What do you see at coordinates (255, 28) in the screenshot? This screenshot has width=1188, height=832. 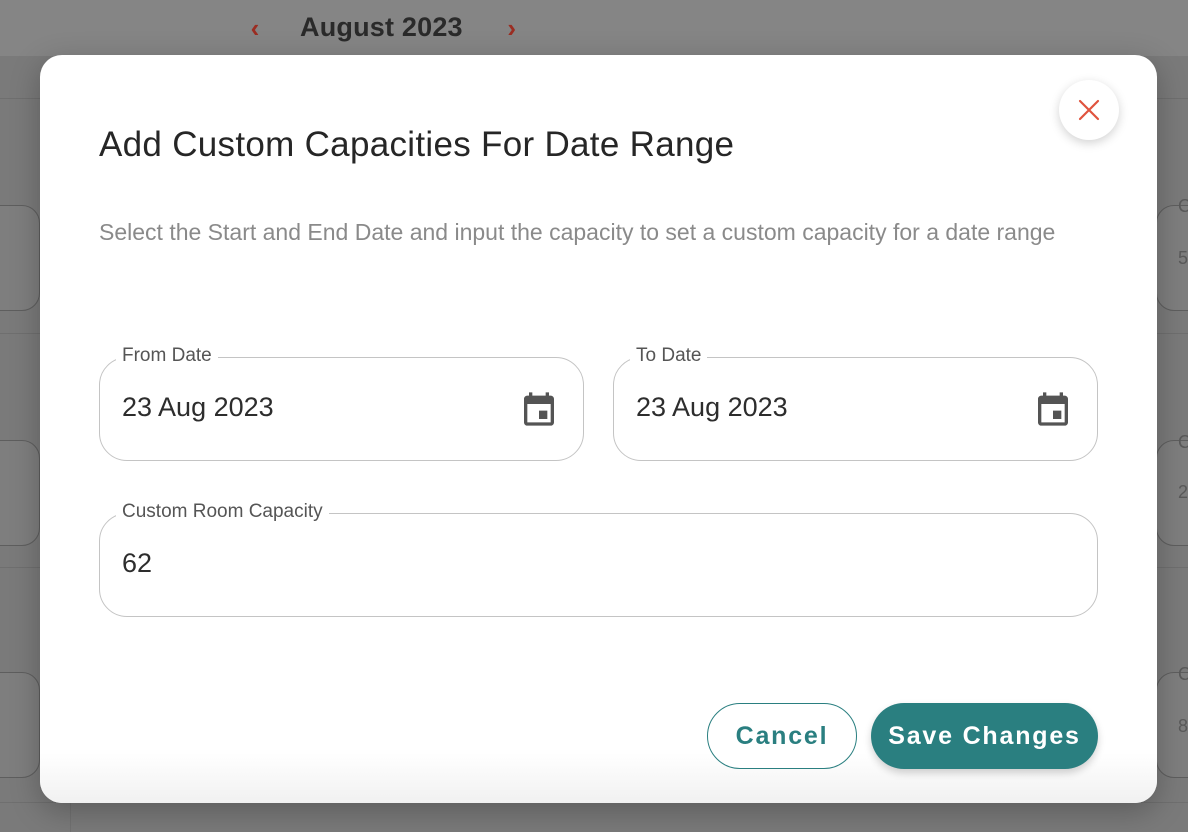 I see `chevron-left-icon: ‹` at bounding box center [255, 28].